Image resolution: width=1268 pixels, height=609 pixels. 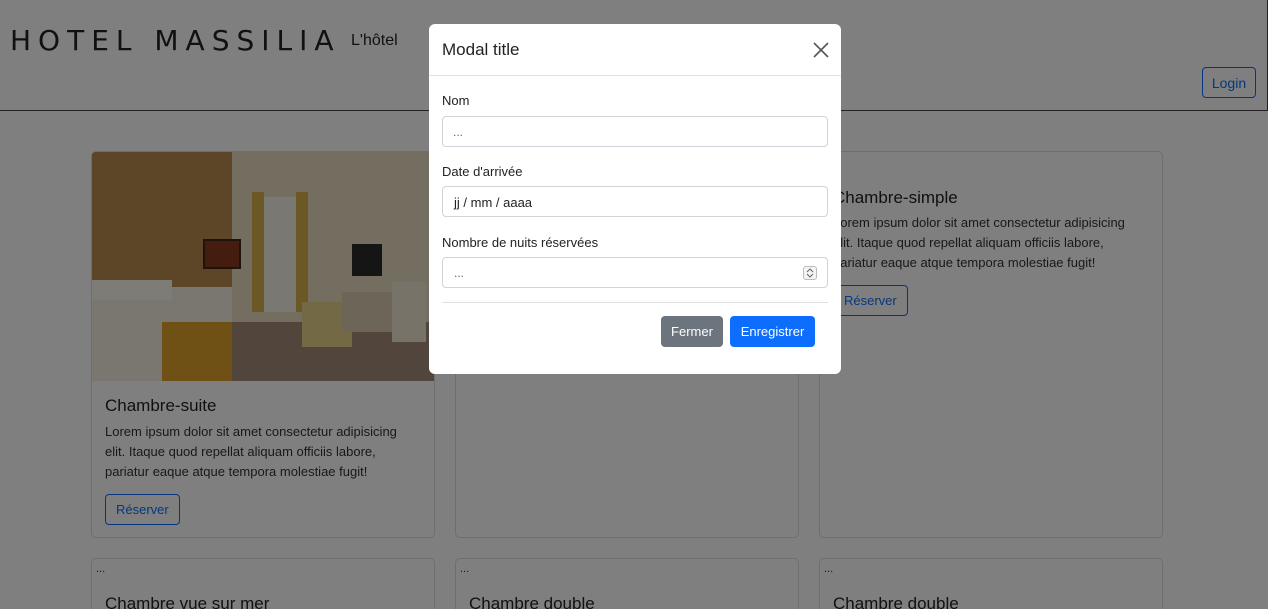 I want to click on date-value: jj / mm / aaaa, so click(x=493, y=202).